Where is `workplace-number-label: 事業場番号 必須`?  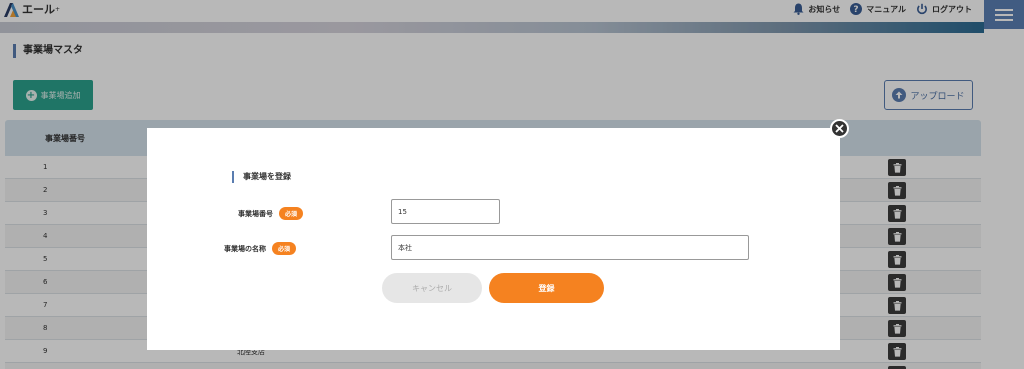 workplace-number-label: 事業場番号 必須 is located at coordinates (271, 213).